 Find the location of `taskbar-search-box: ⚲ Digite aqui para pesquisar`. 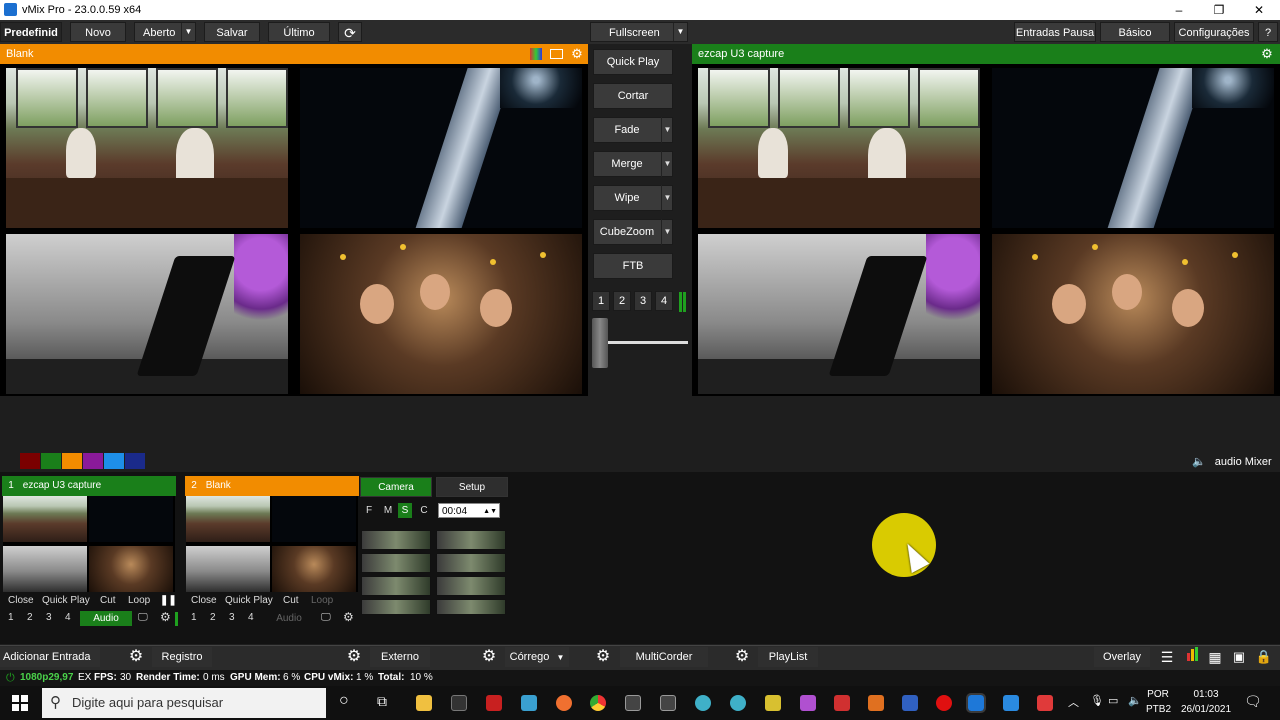

taskbar-search-box: ⚲ Digite aqui para pesquisar is located at coordinates (184, 703).